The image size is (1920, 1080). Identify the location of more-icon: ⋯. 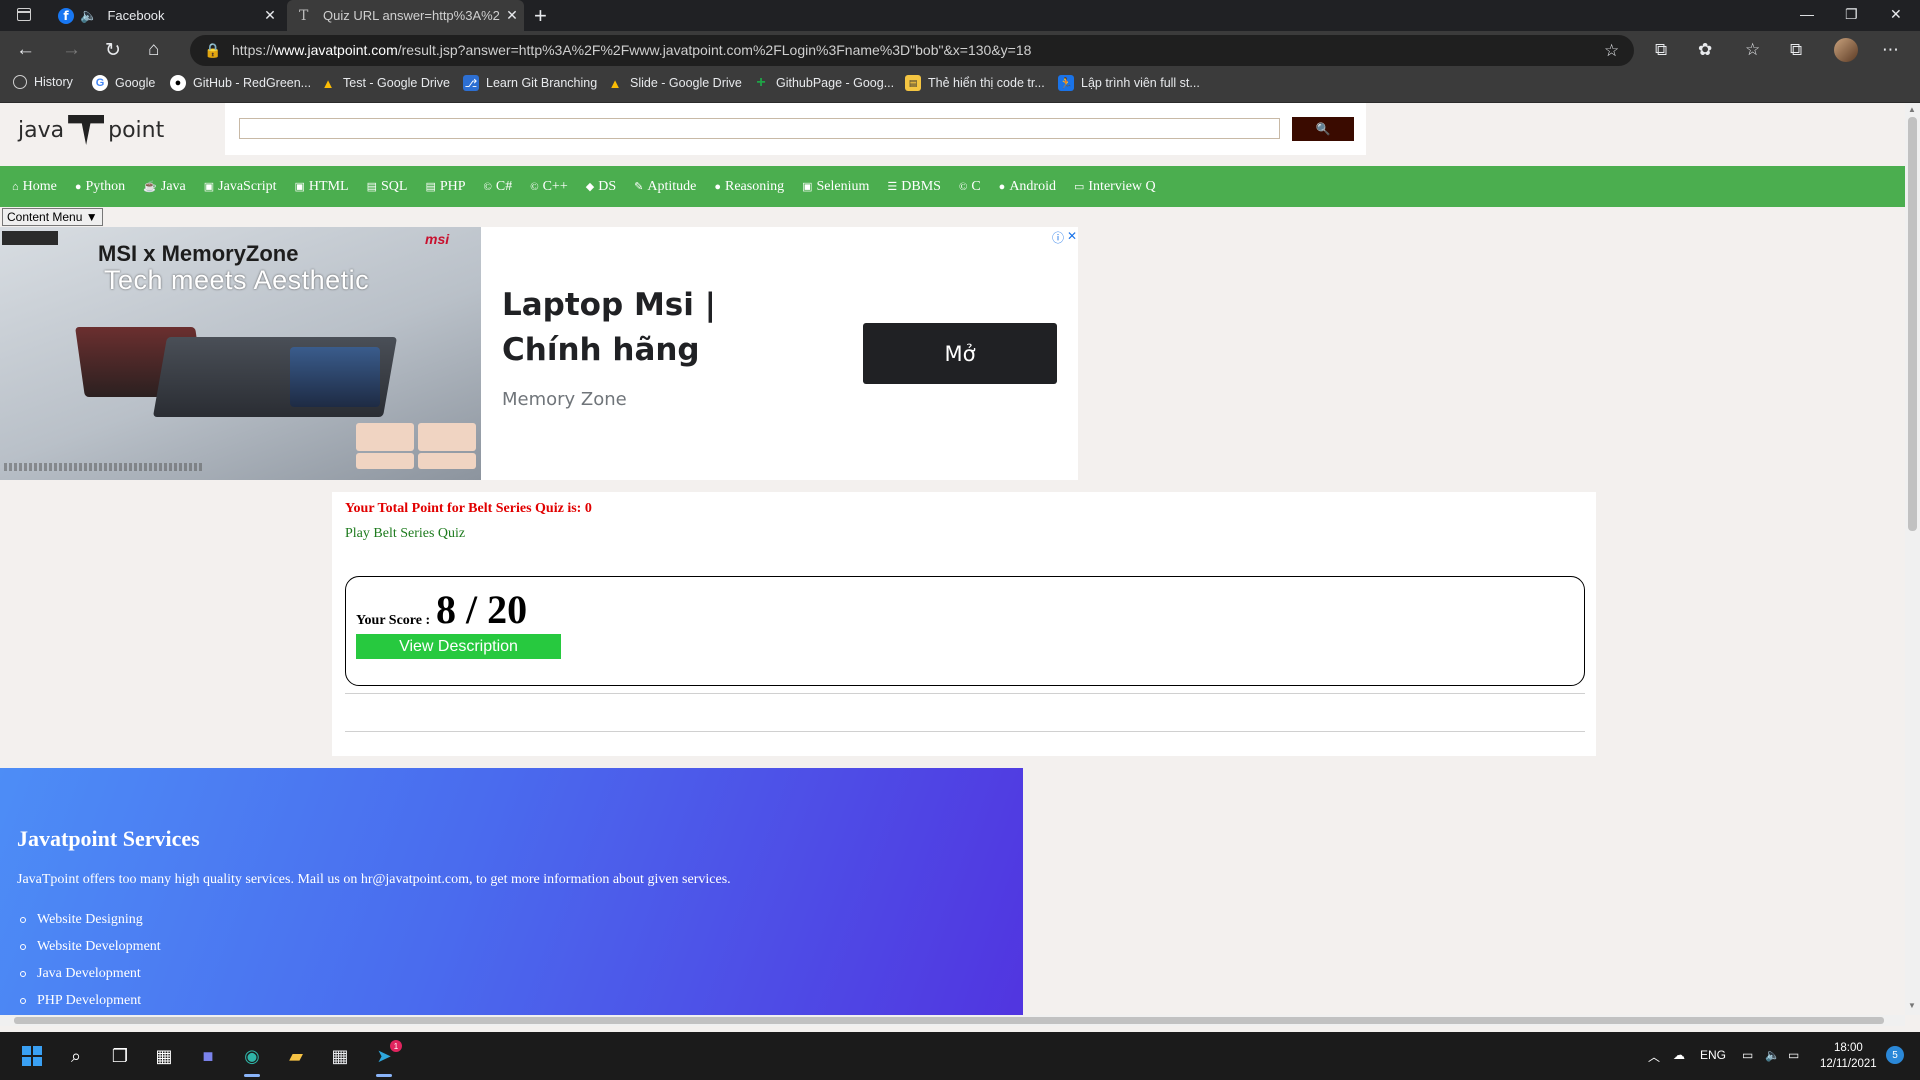
(1890, 50).